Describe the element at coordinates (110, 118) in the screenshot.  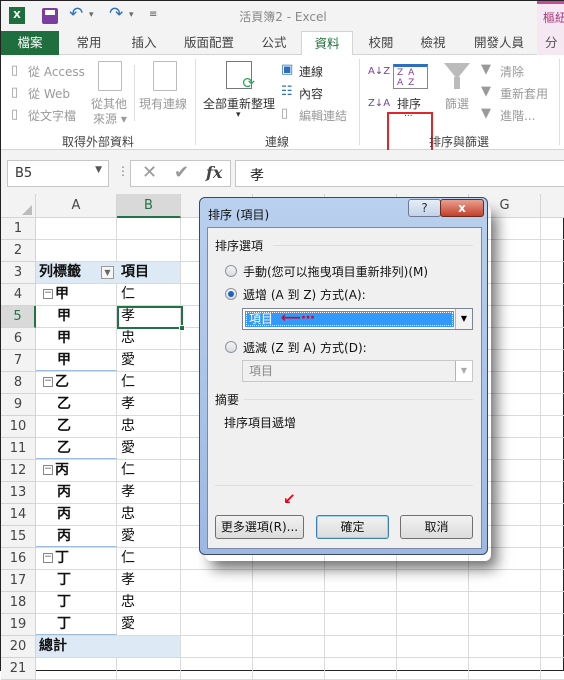
I see `other-sources-button-line2: 來源 ▾` at that location.